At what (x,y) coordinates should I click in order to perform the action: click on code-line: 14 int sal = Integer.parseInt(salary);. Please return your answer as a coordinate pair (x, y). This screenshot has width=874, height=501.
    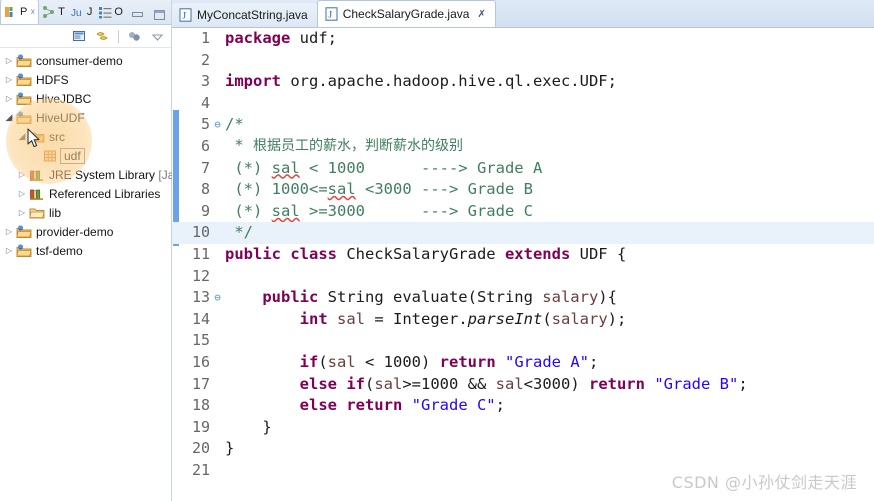
    Looking at the image, I should click on (523, 320).